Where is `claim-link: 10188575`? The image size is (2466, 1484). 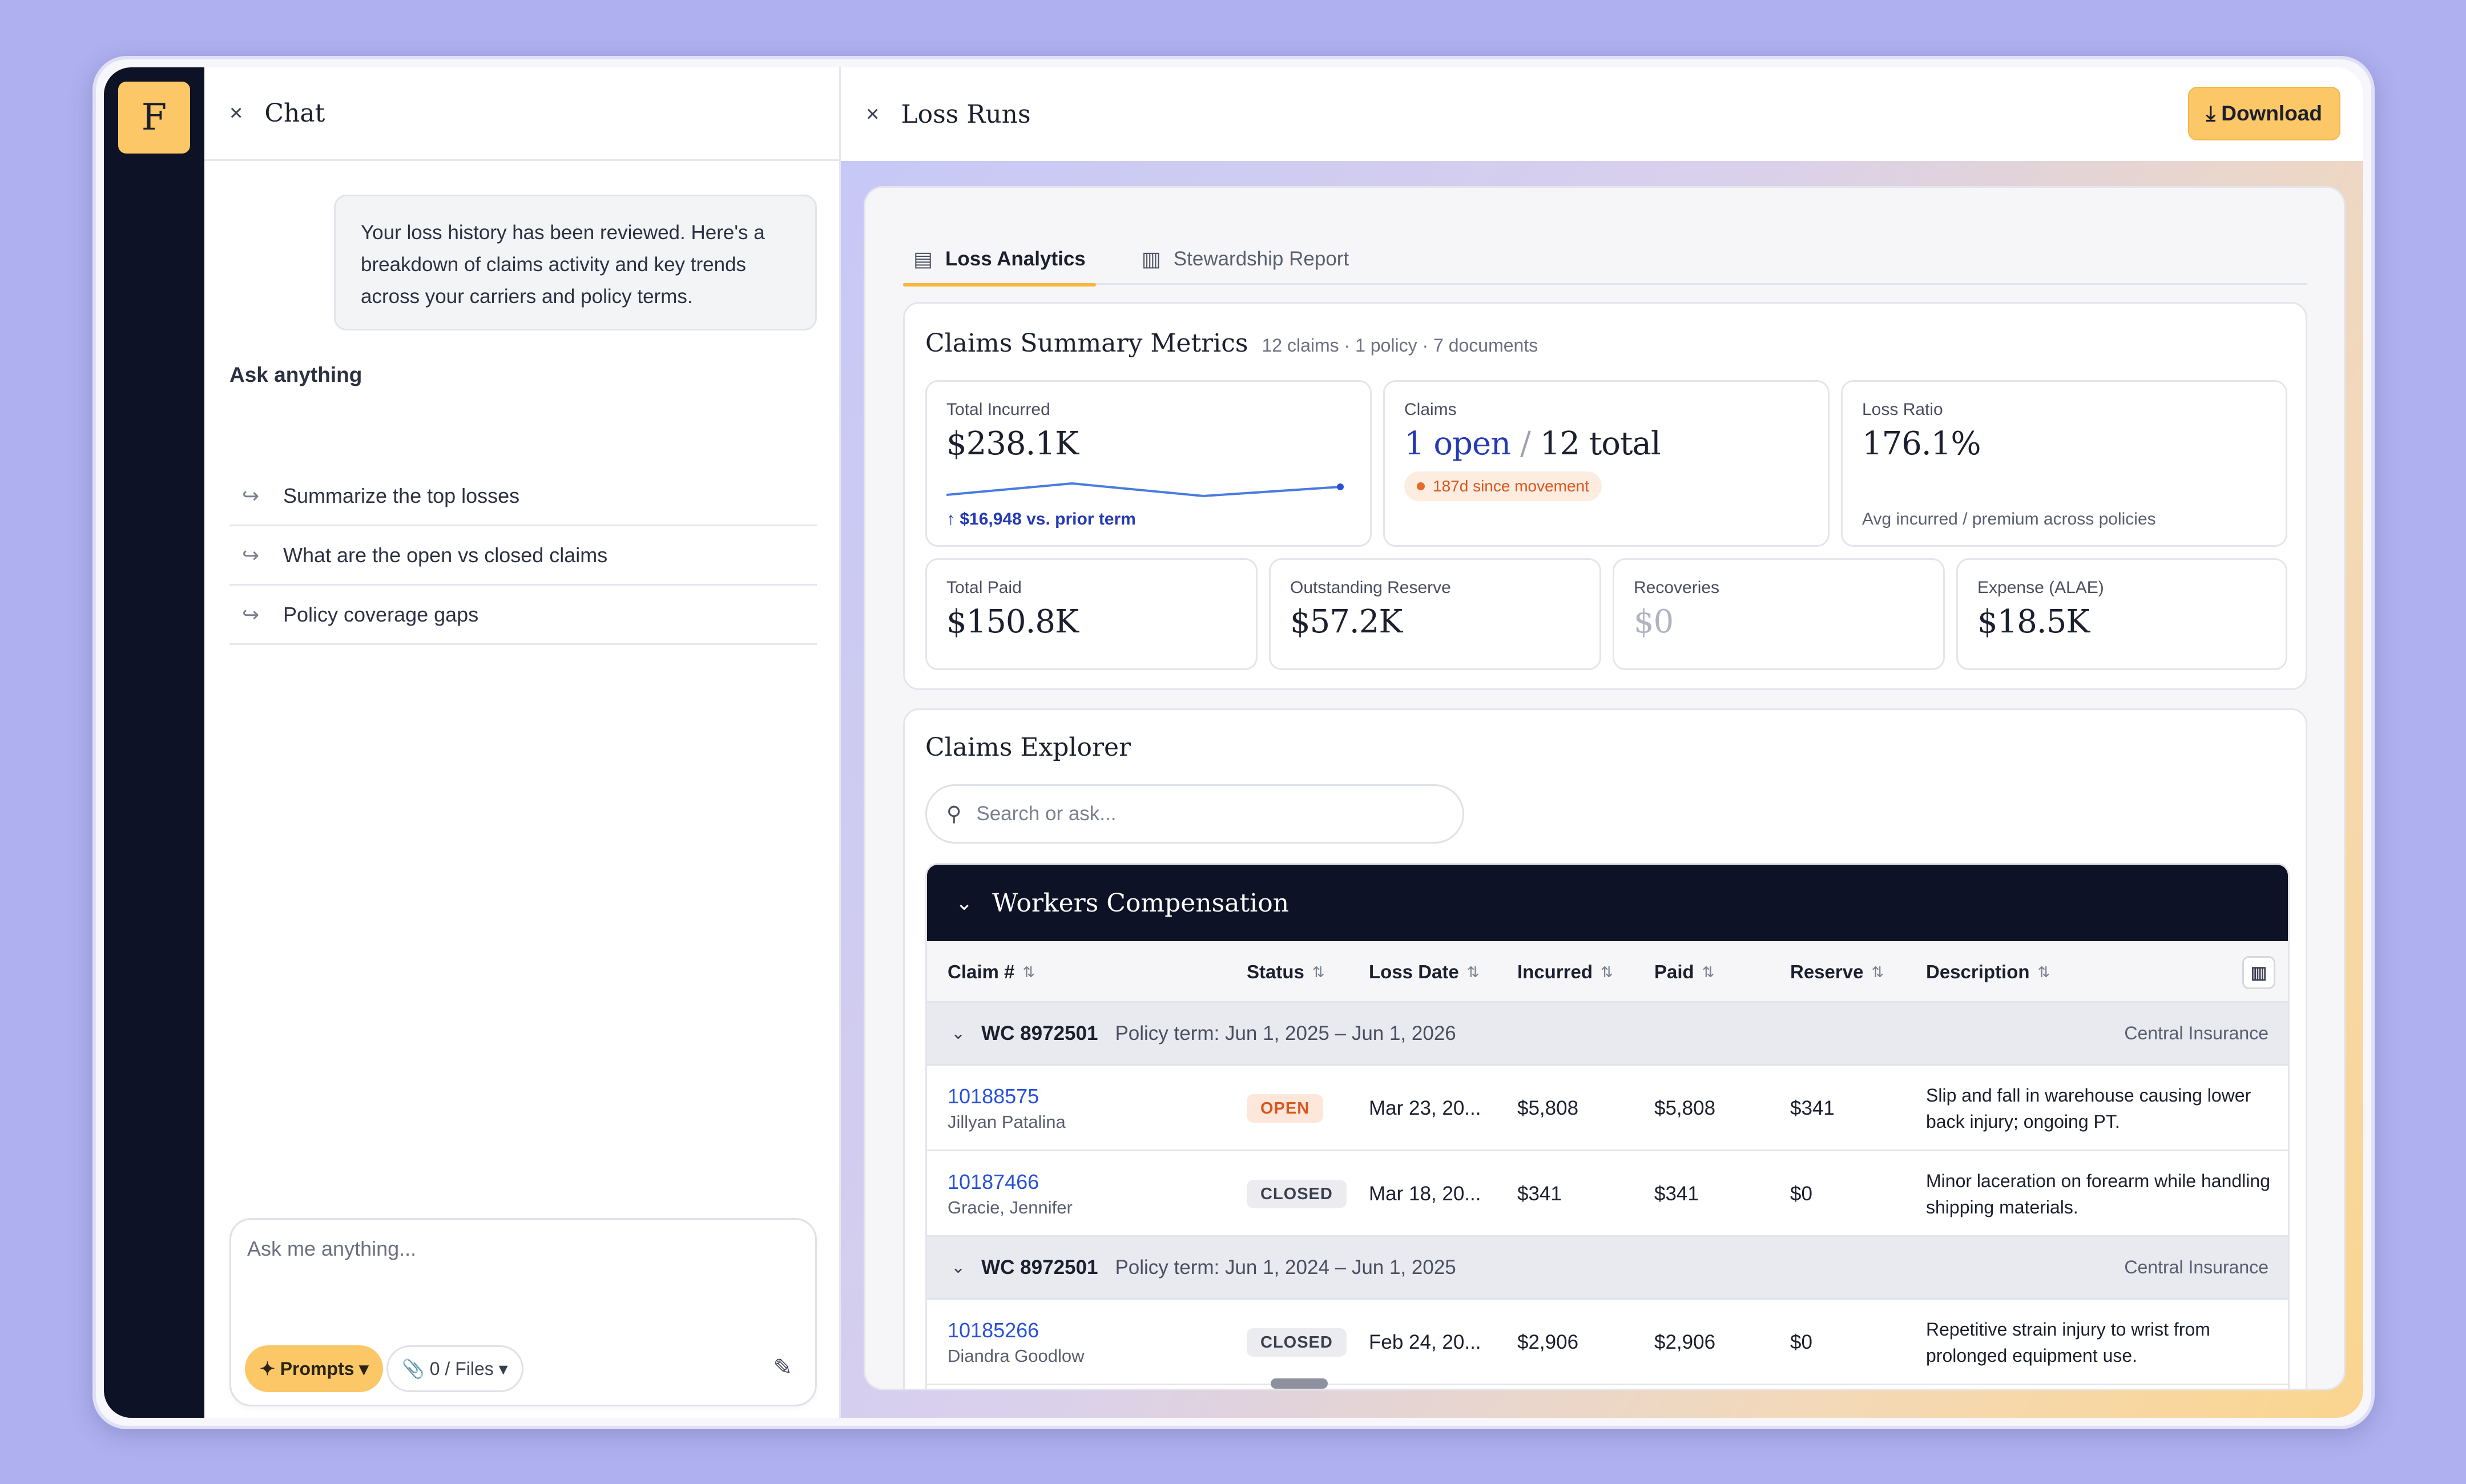 claim-link: 10188575 is located at coordinates (1007, 1096).